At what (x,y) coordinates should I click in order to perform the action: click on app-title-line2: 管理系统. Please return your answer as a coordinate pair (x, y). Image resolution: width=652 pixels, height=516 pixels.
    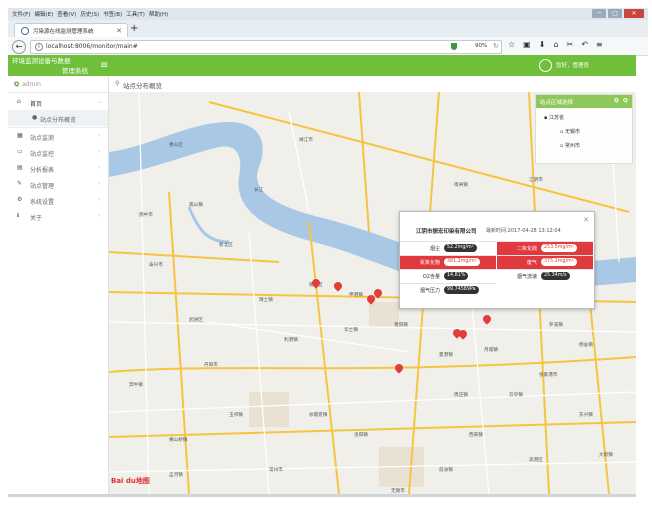
    Looking at the image, I should click on (75, 71).